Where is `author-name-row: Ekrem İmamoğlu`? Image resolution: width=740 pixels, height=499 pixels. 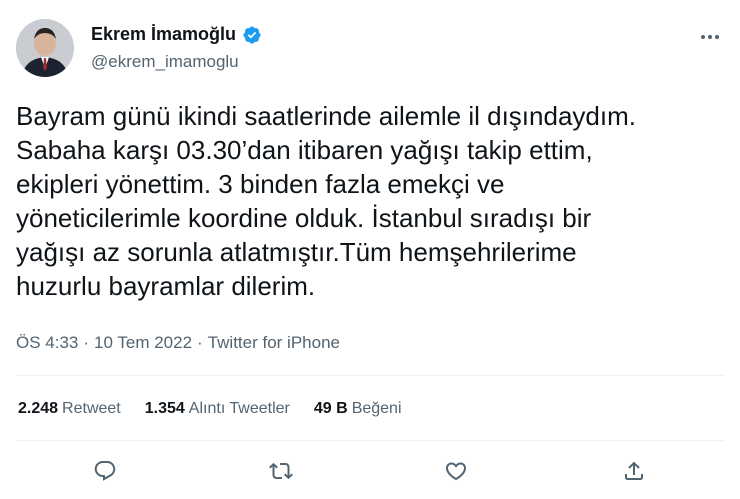
author-name-row: Ekrem İmamoğlu is located at coordinates (176, 34).